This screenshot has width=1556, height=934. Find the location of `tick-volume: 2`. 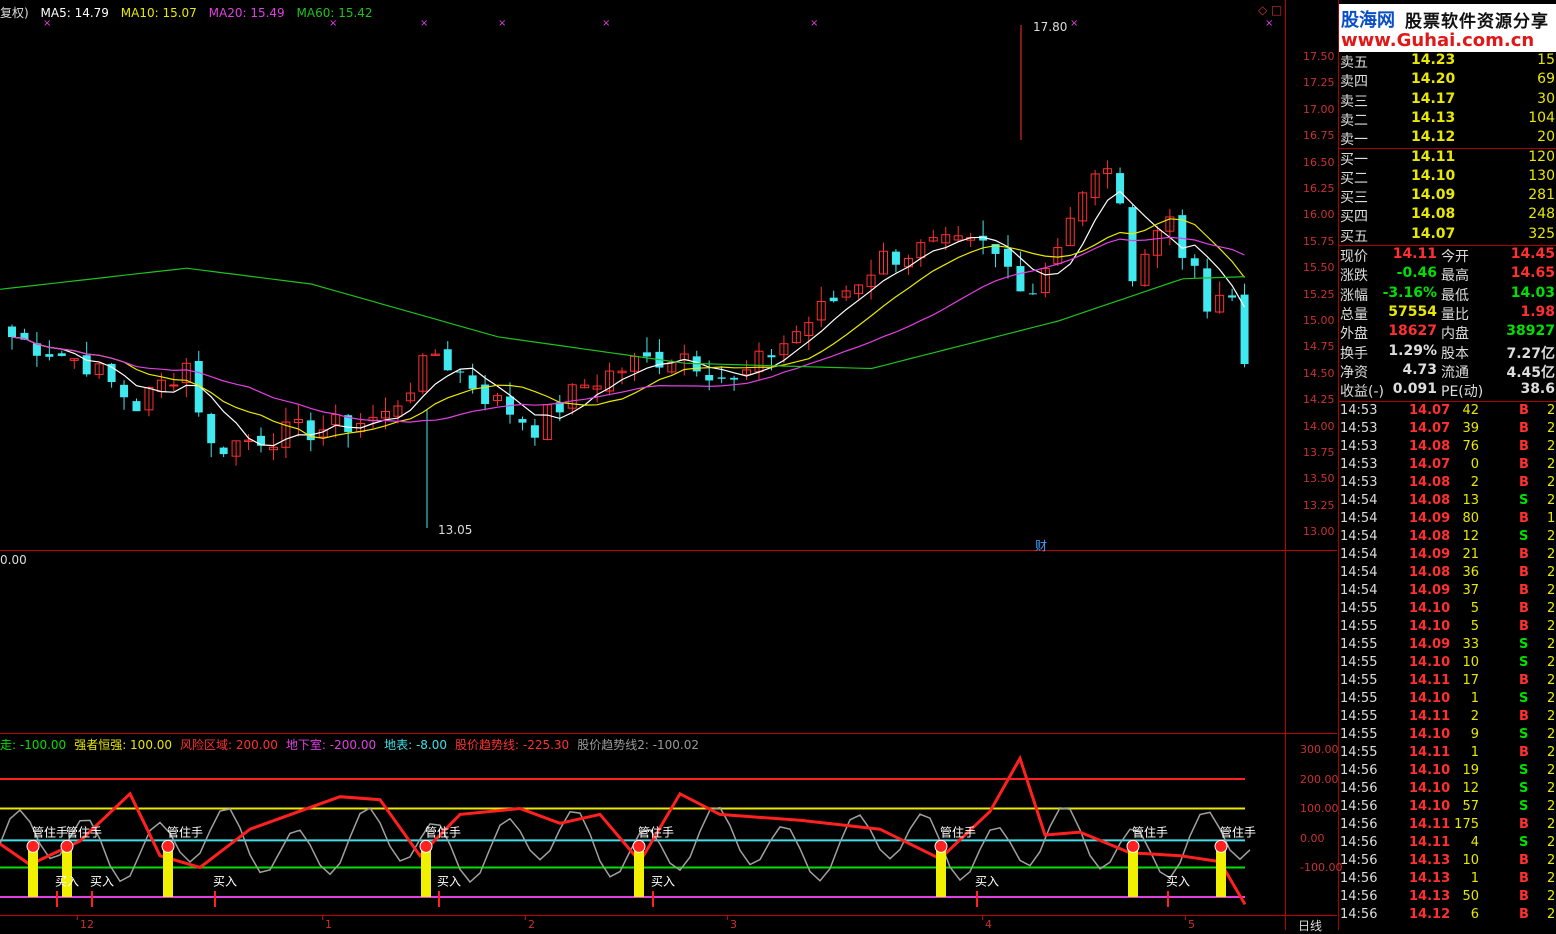

tick-volume: 2 is located at coordinates (1474, 482).